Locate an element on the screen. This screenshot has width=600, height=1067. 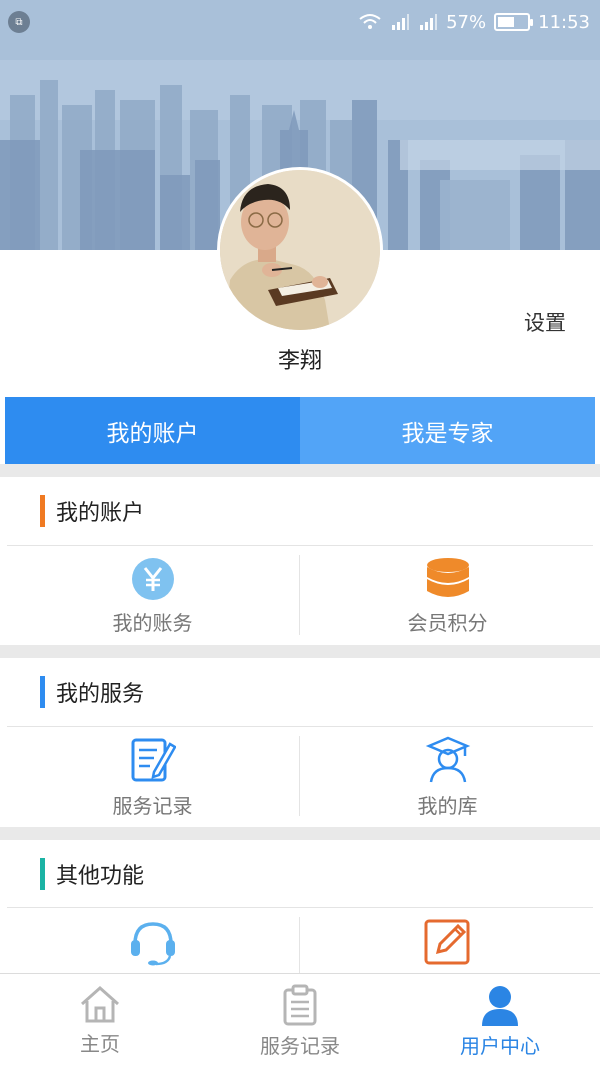
nav-service-records: 服务记录 is located at coordinates (300, 1020).